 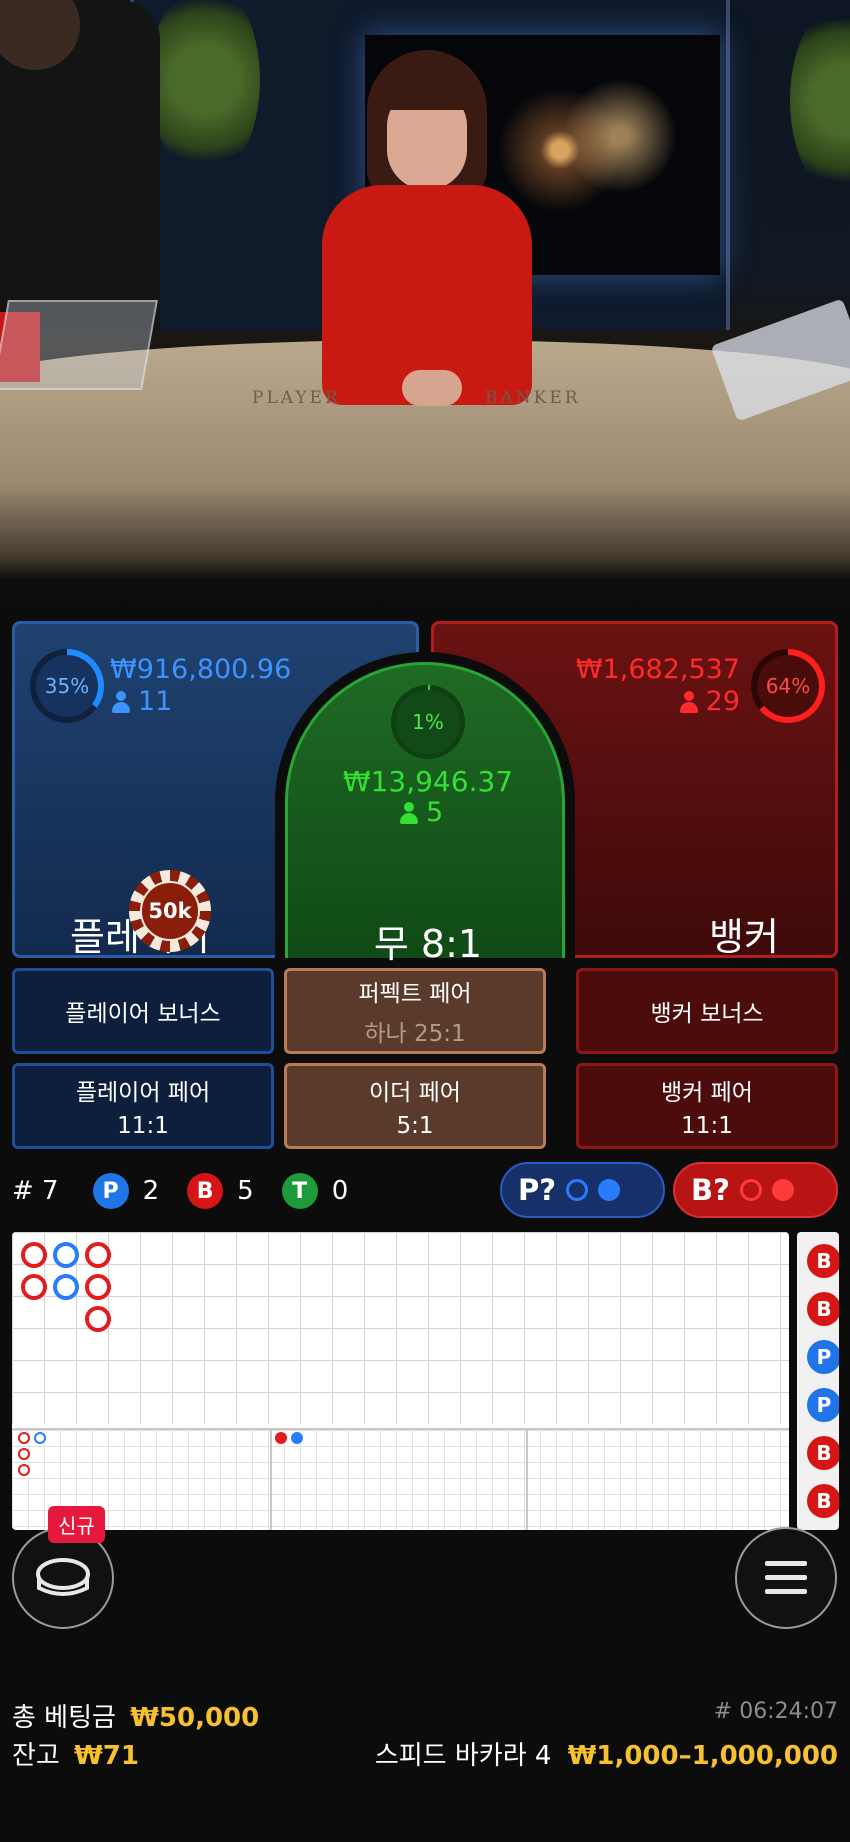 What do you see at coordinates (63, 1577) in the screenshot?
I see `chat-icon` at bounding box center [63, 1577].